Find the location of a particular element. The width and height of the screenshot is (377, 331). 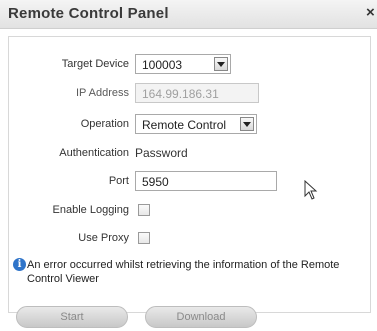

ip-address-field: 164.99.186.31 is located at coordinates (197, 93).